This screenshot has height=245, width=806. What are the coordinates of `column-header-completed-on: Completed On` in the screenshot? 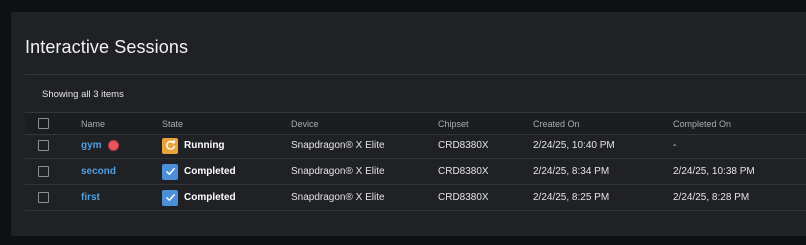 It's located at (702, 123).